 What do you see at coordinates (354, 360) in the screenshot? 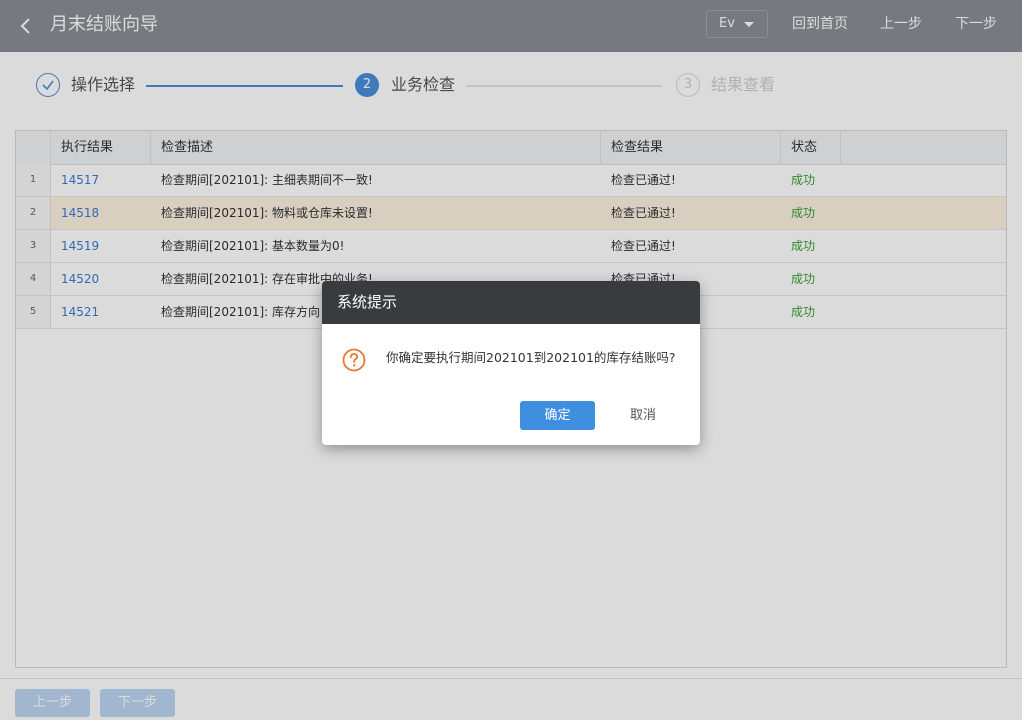
I see `question-circle-icon` at bounding box center [354, 360].